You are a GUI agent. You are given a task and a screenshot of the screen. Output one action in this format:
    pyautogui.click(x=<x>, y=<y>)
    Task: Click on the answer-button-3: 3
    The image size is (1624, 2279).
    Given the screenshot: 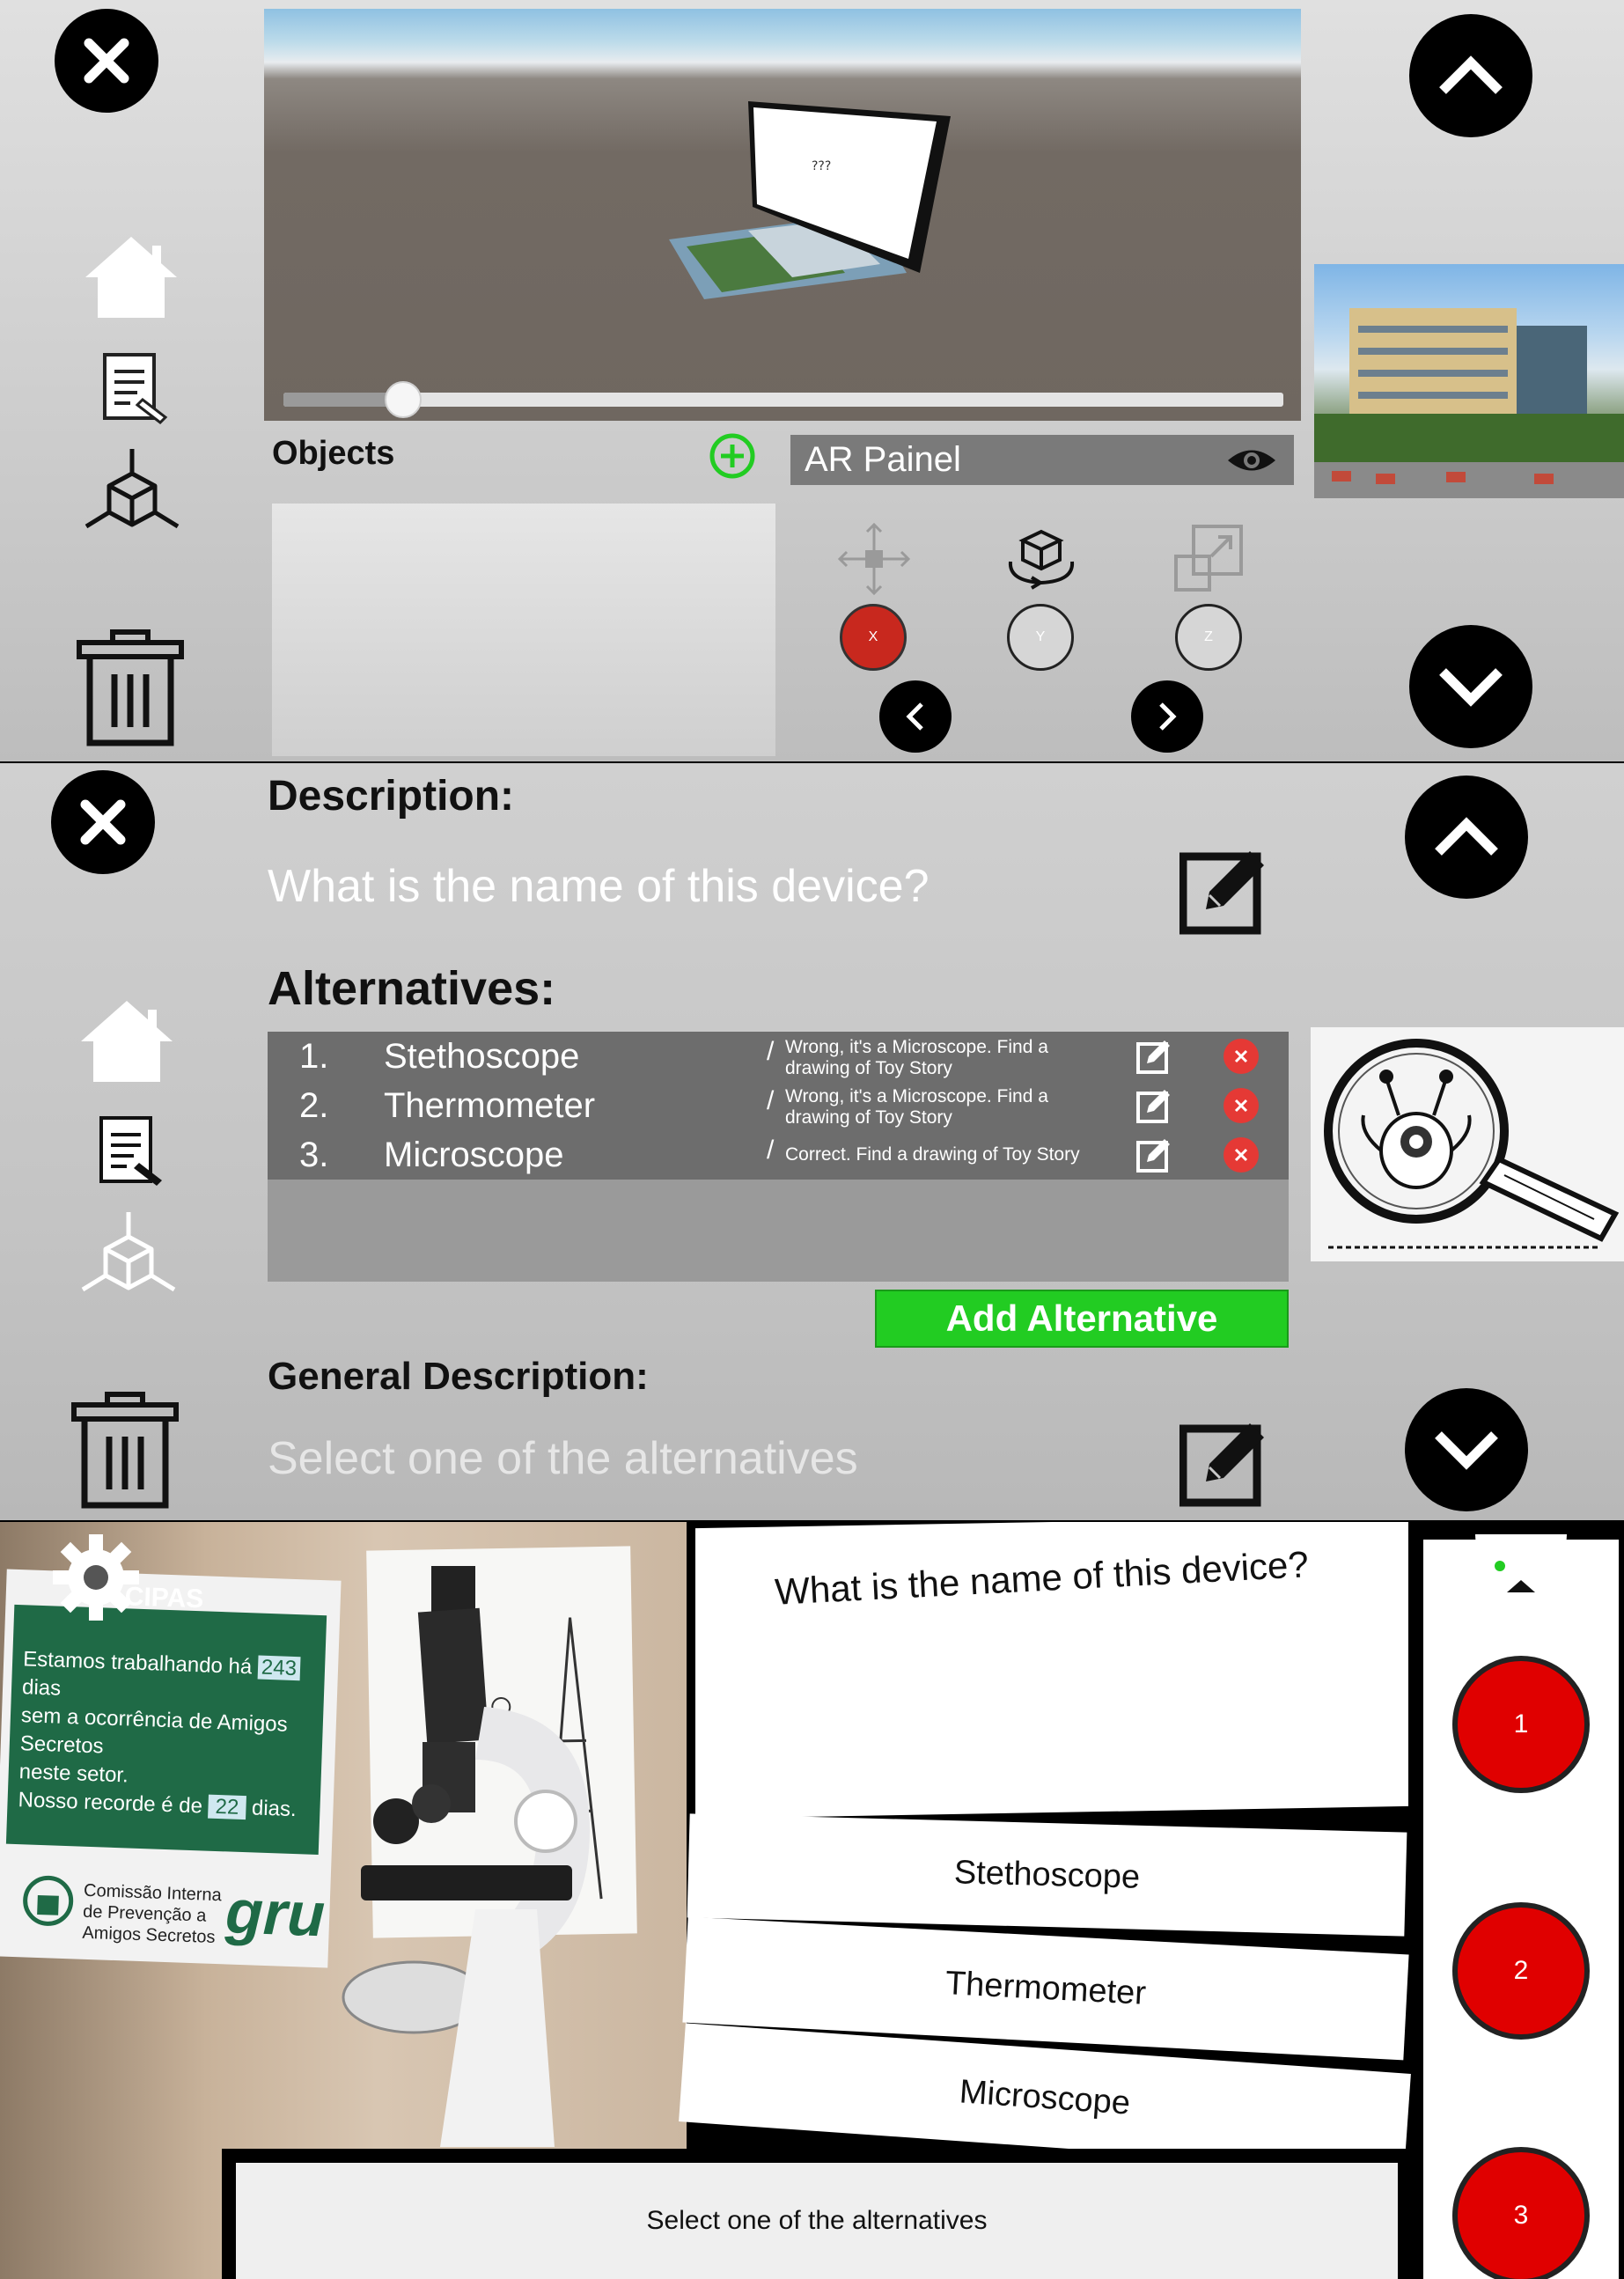 What is the action you would take?
    pyautogui.click(x=1521, y=2213)
    